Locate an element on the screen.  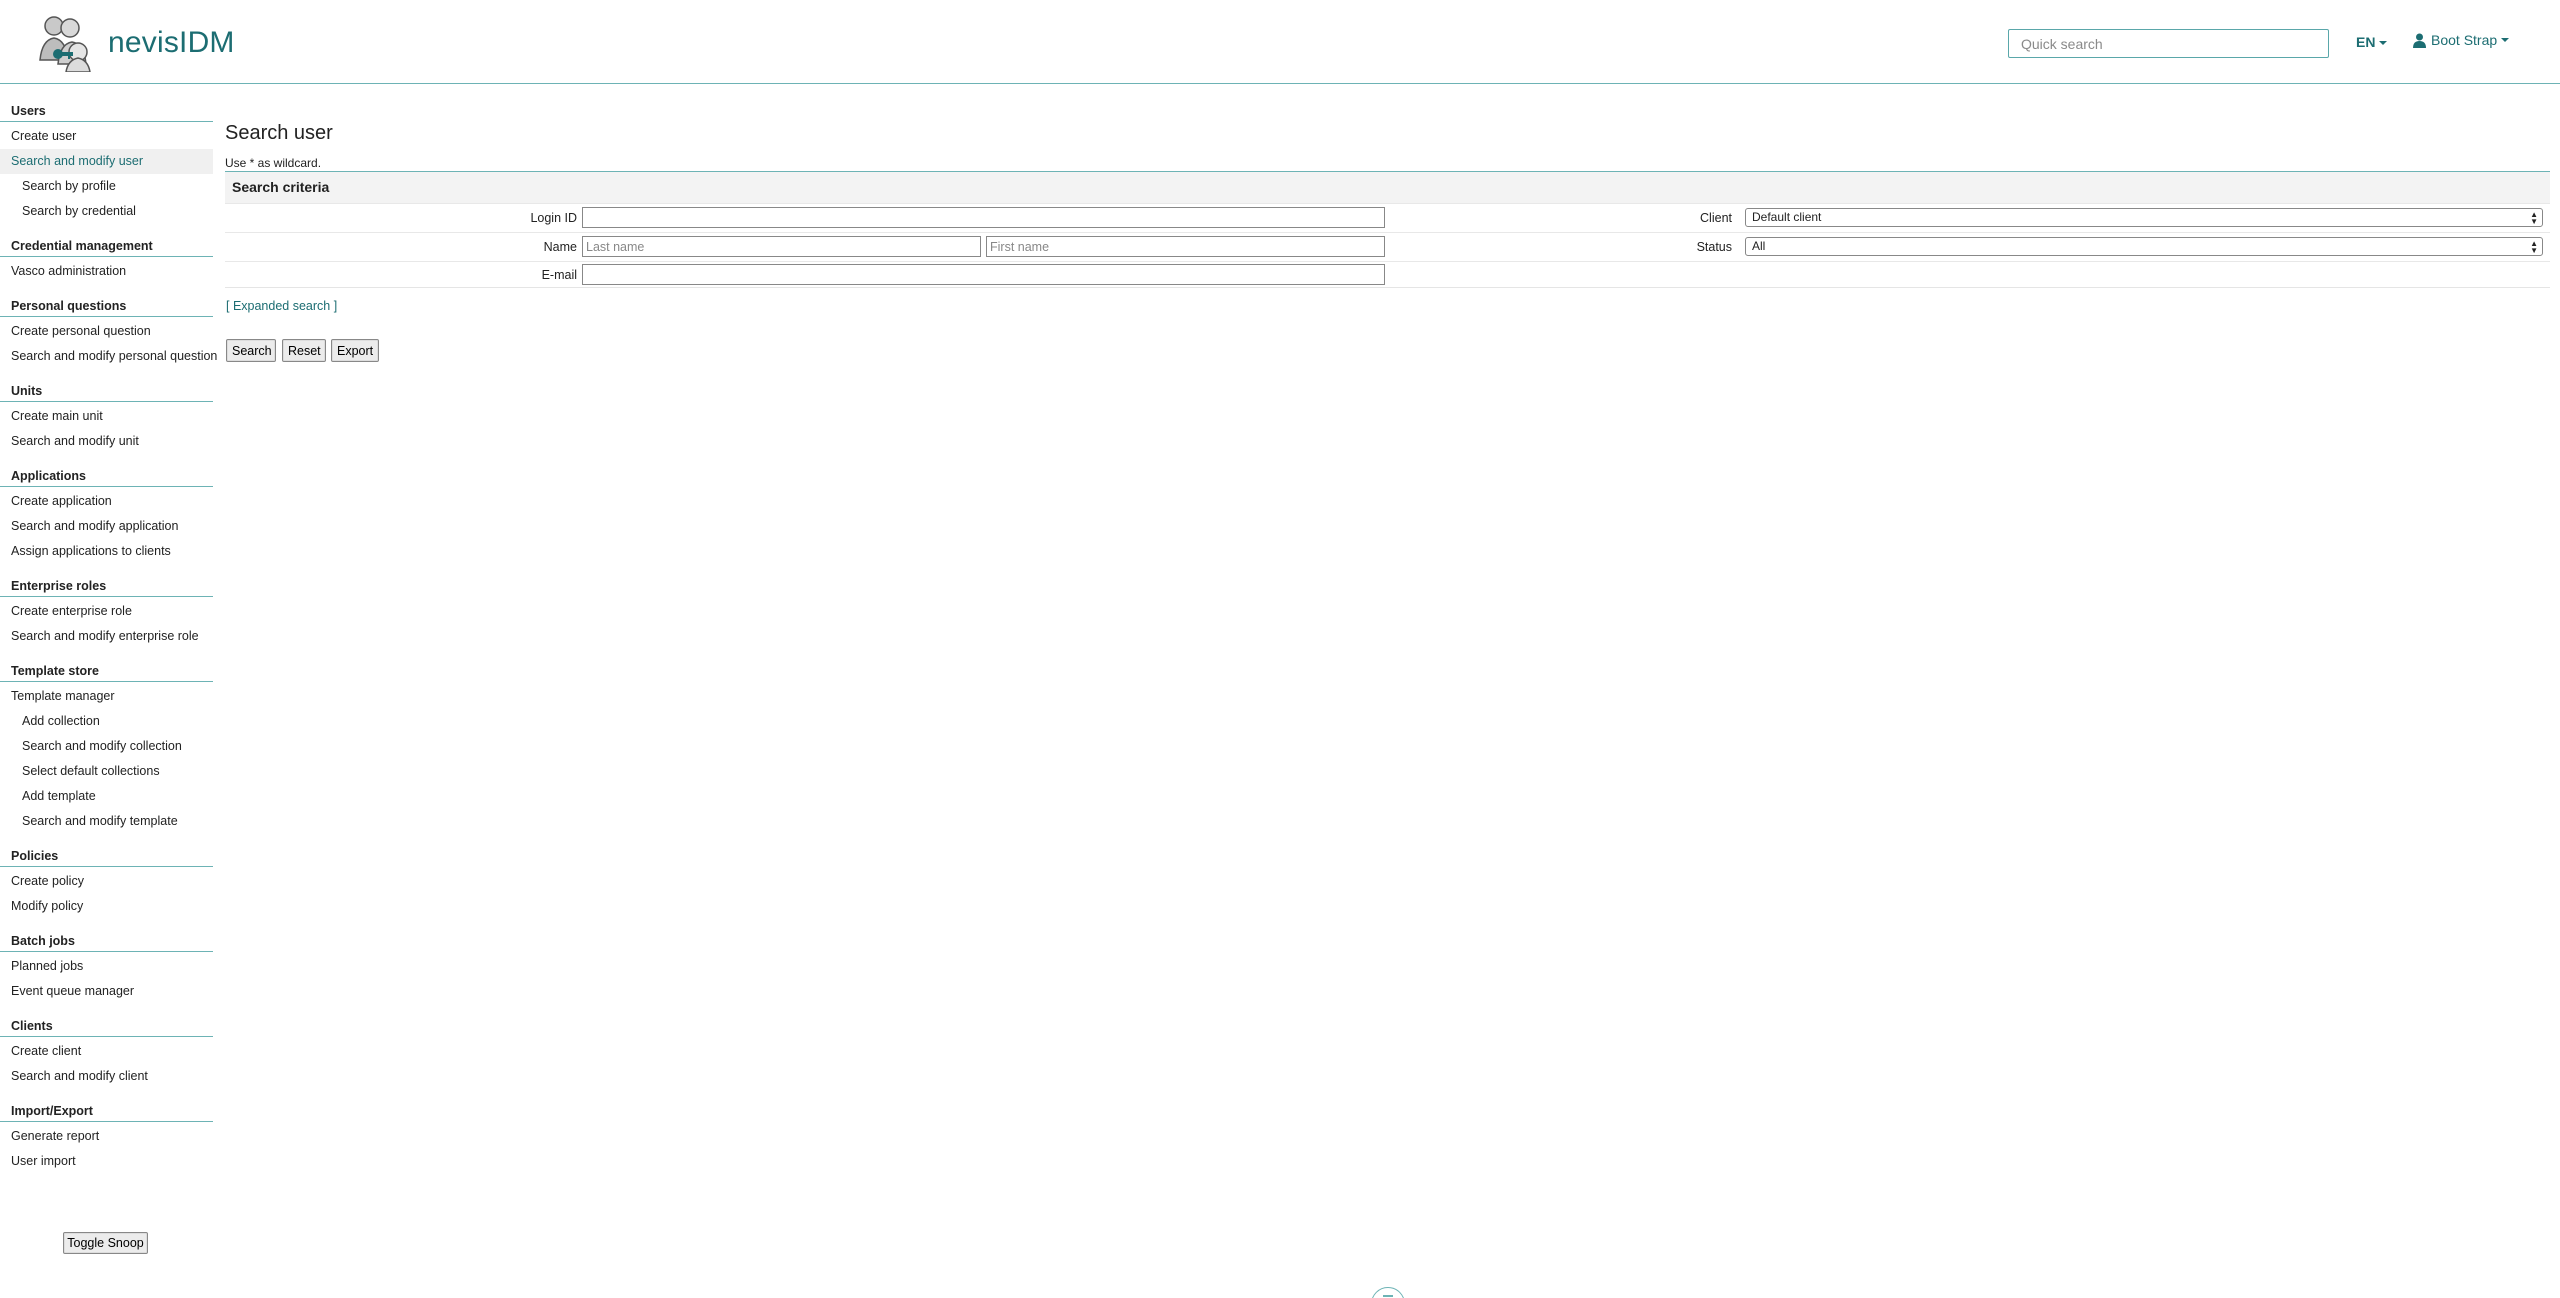
sidebar-section-title: Batch jobs is located at coordinates (106, 941).